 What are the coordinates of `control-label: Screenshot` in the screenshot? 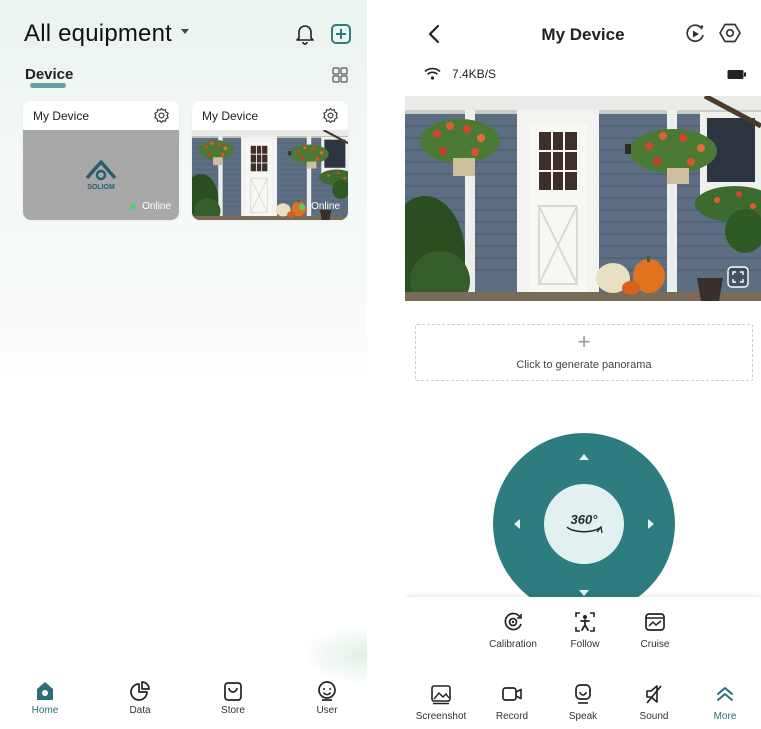 It's located at (441, 716).